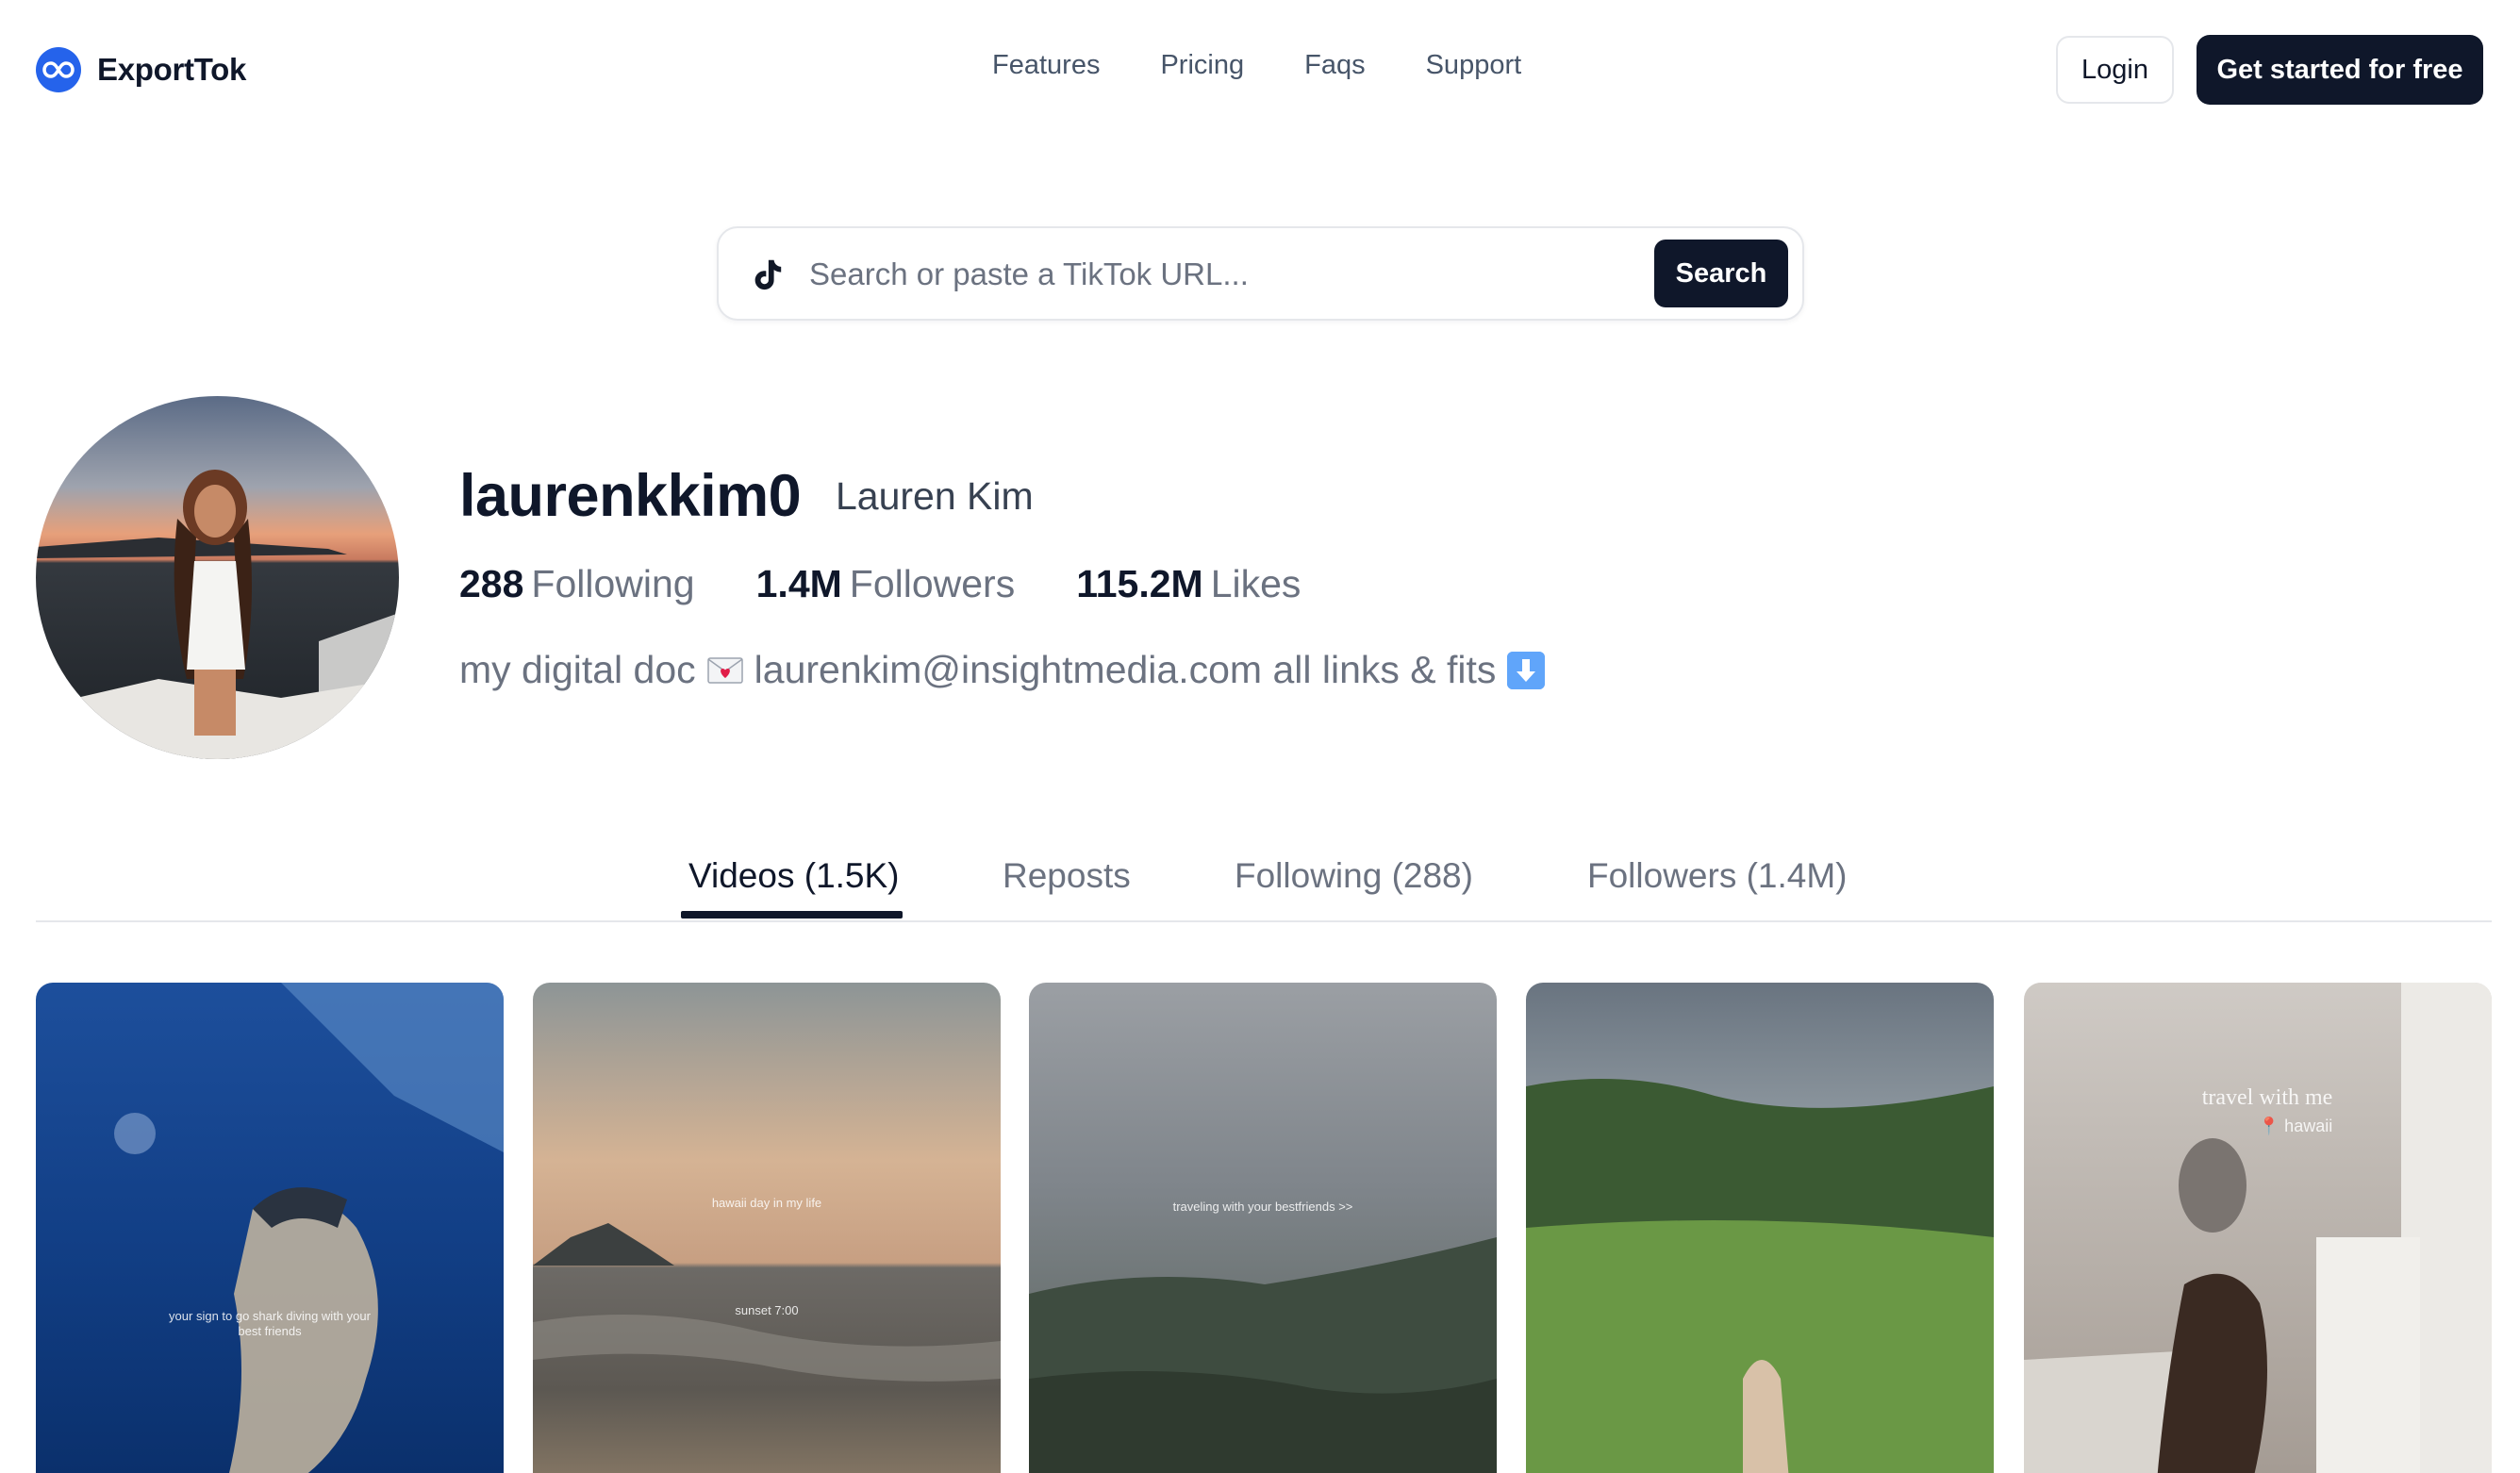 This screenshot has height=1473, width=2520. What do you see at coordinates (1527, 670) in the screenshot?
I see `down-arrow-icon` at bounding box center [1527, 670].